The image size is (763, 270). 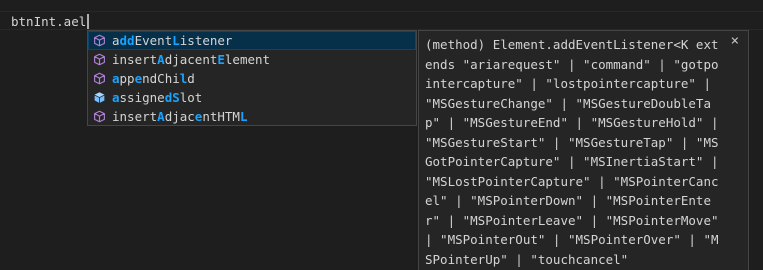 I want to click on current-line-highlight, so click(x=381, y=20).